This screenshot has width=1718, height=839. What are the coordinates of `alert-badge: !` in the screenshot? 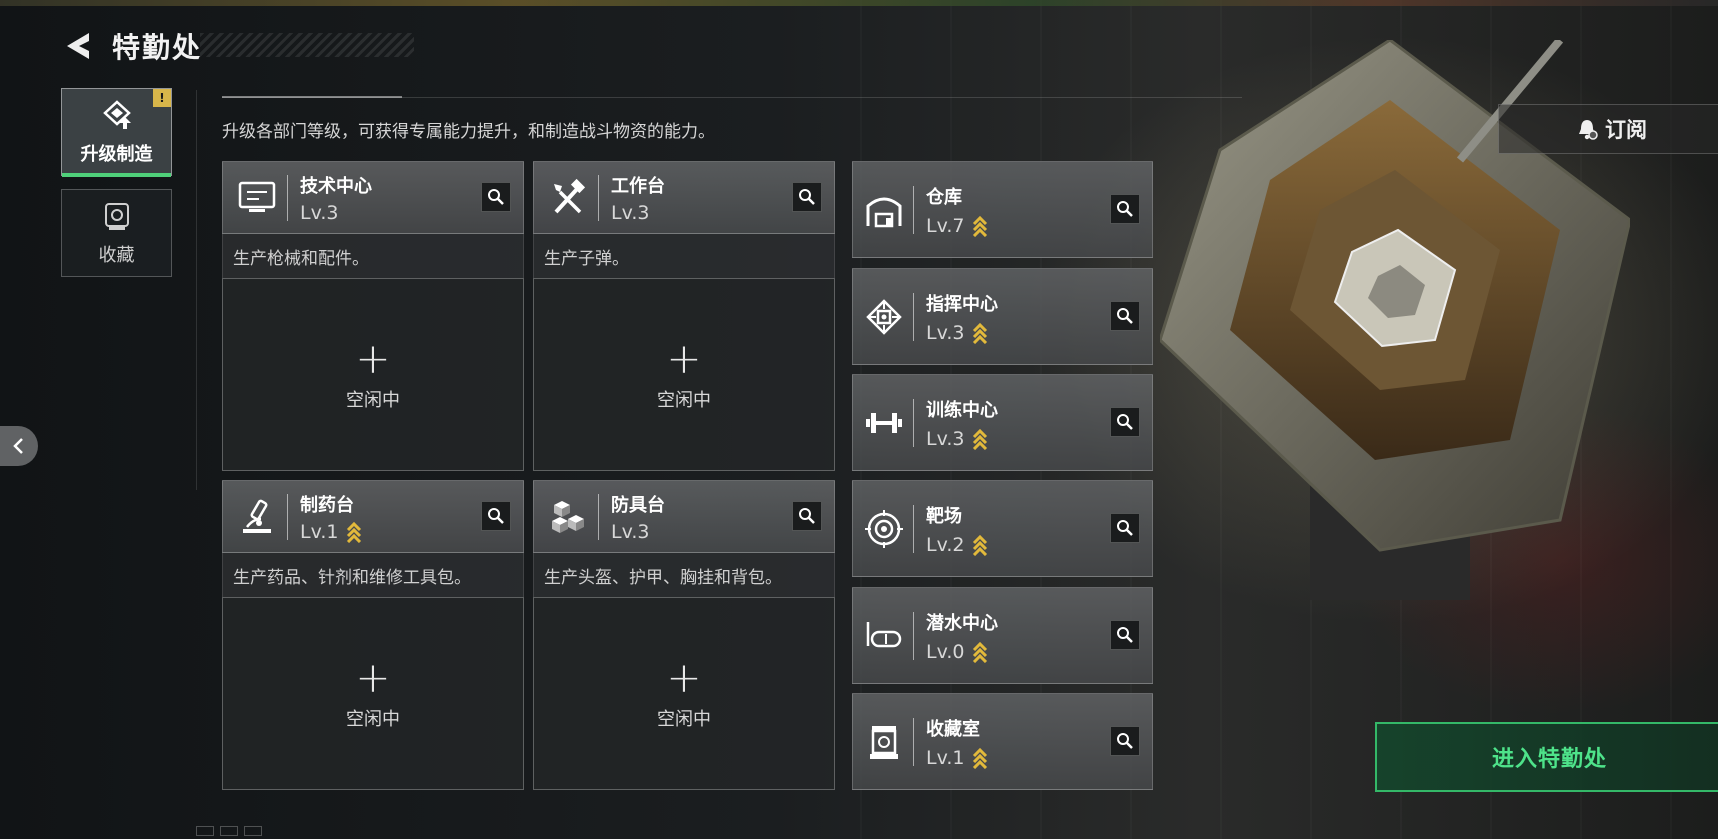 It's located at (162, 98).